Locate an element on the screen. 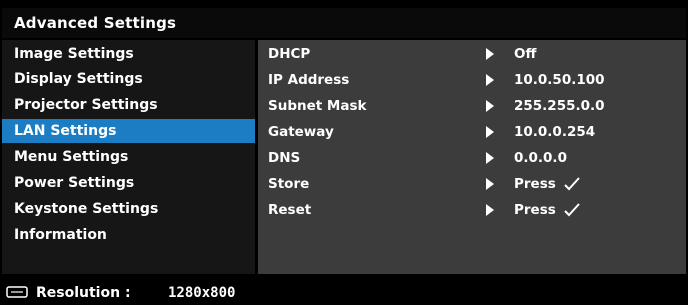 This screenshot has height=305, width=688. resolution-label: Resolution : is located at coordinates (83, 292).